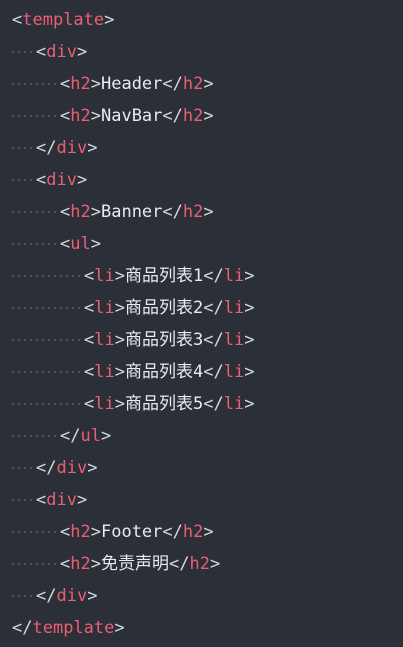 The height and width of the screenshot is (647, 403). Describe the element at coordinates (137, 116) in the screenshot. I see `code-line-content: <h2>NavBar</h2>` at that location.